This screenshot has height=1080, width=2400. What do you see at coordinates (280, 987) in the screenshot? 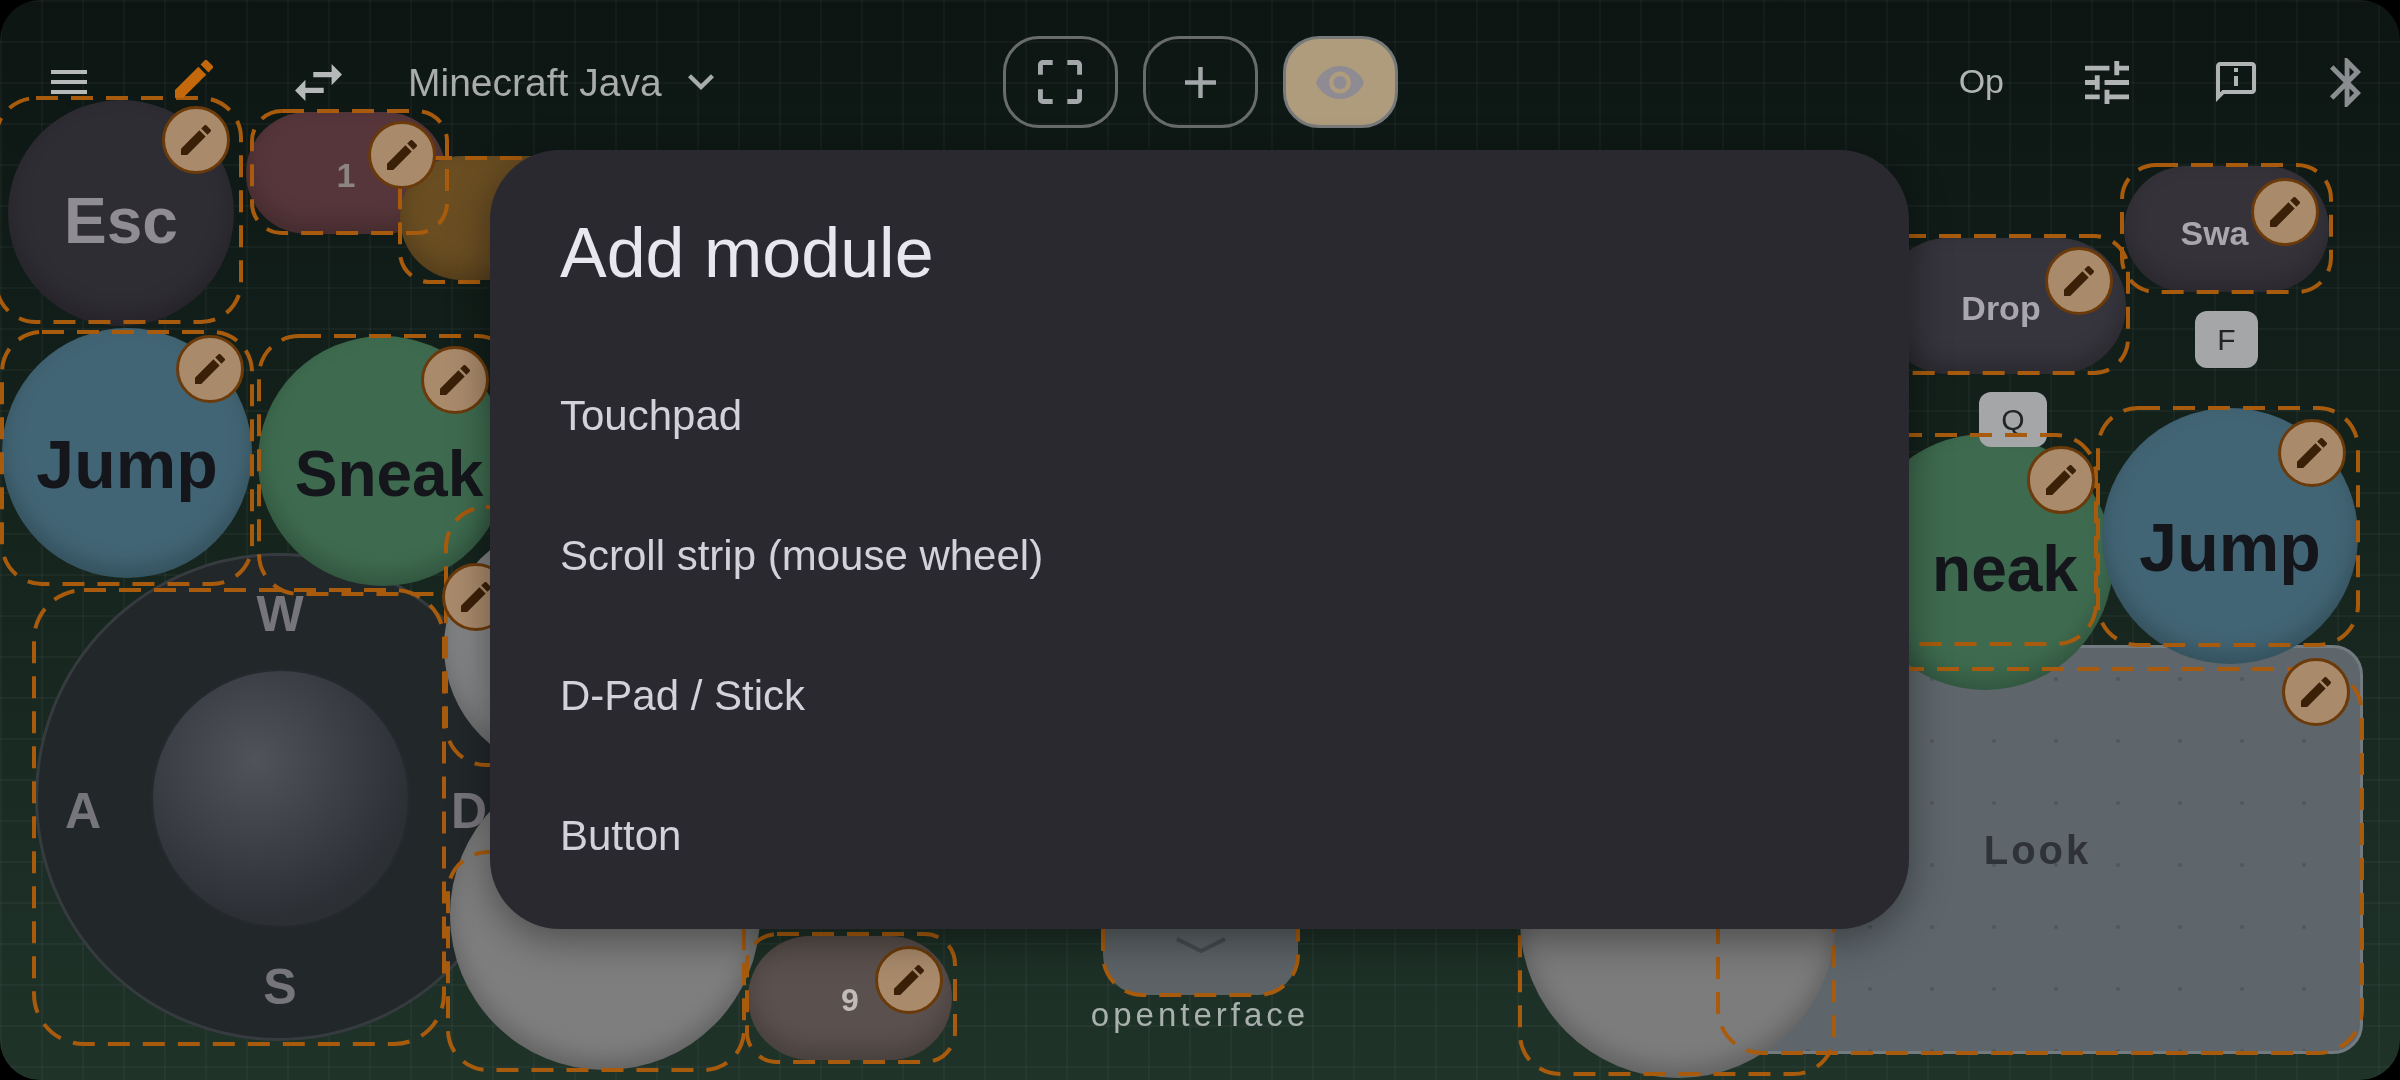
I see `direction-key-label: S` at bounding box center [280, 987].